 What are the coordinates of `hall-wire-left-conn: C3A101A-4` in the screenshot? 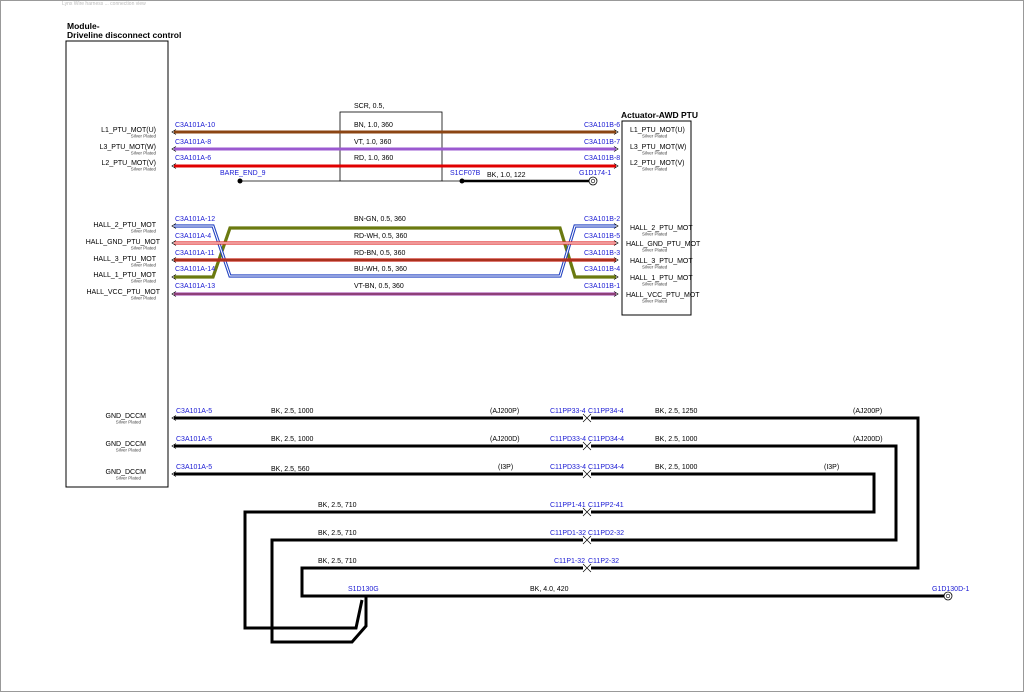 It's located at (193, 236).